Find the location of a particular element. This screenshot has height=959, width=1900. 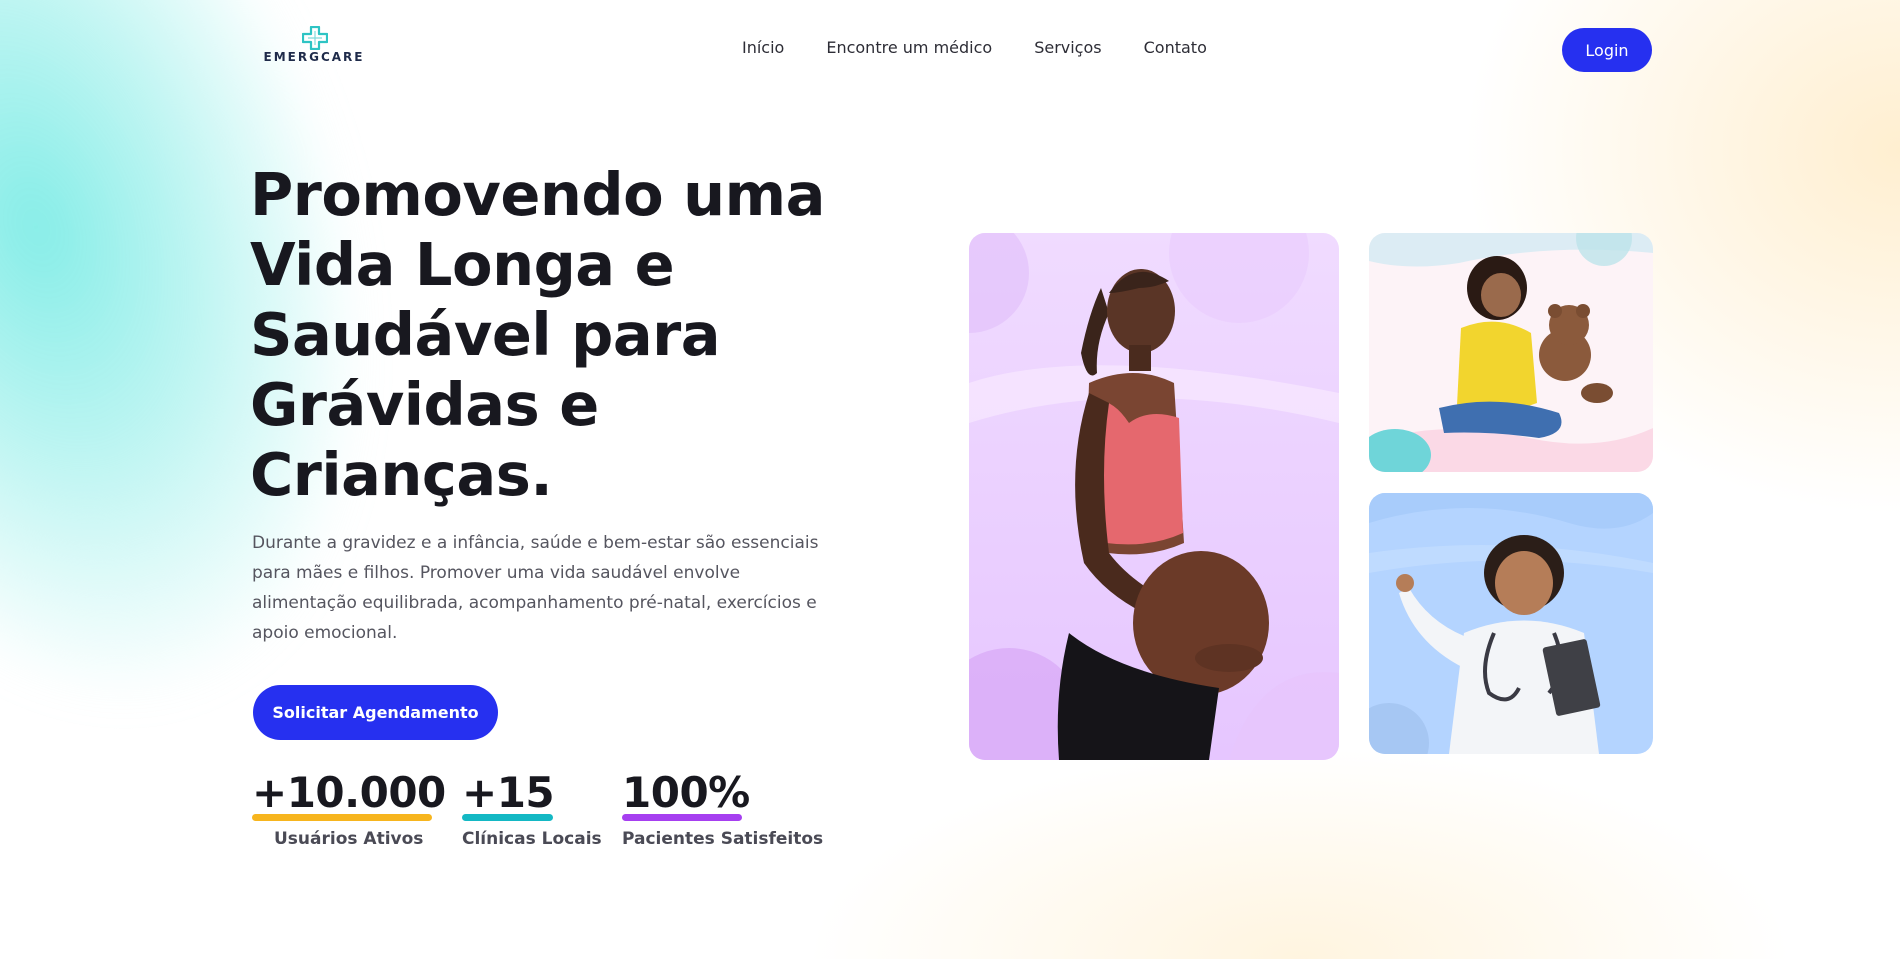

stat-active-users: +10.000 Usuários Ativos is located at coordinates (349, 808).